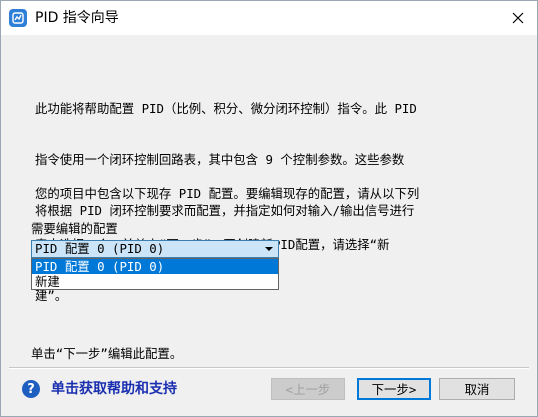 The width and height of the screenshot is (538, 417). I want to click on window-title: PID 指令向导, so click(77, 18).